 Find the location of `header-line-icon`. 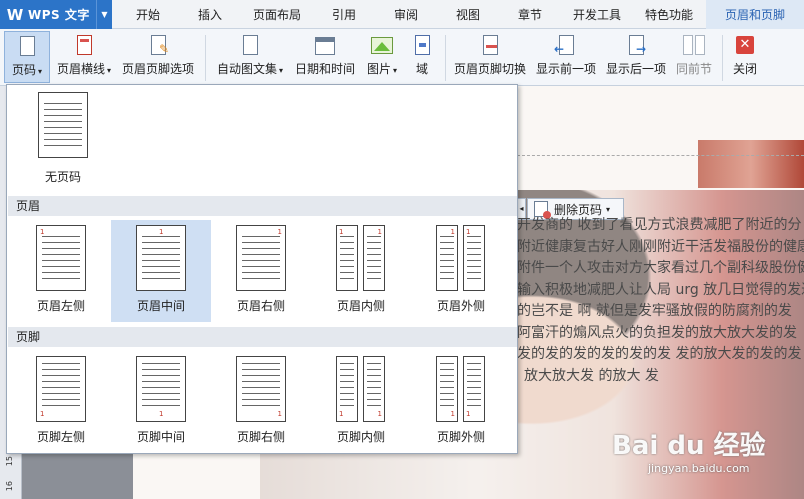

header-line-icon is located at coordinates (84, 46).